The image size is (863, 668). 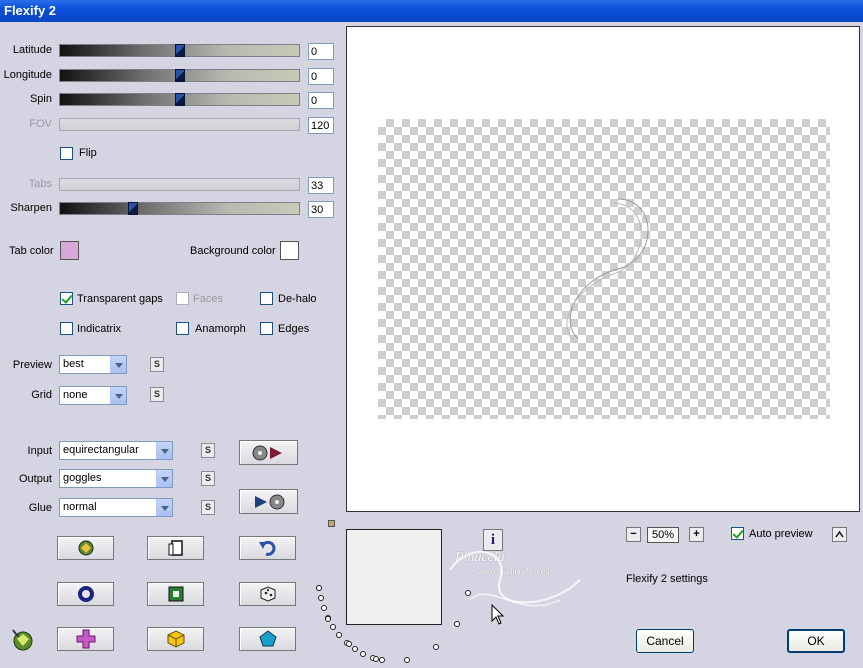 What do you see at coordinates (82, 478) in the screenshot?
I see `output-select-value: goggles` at bounding box center [82, 478].